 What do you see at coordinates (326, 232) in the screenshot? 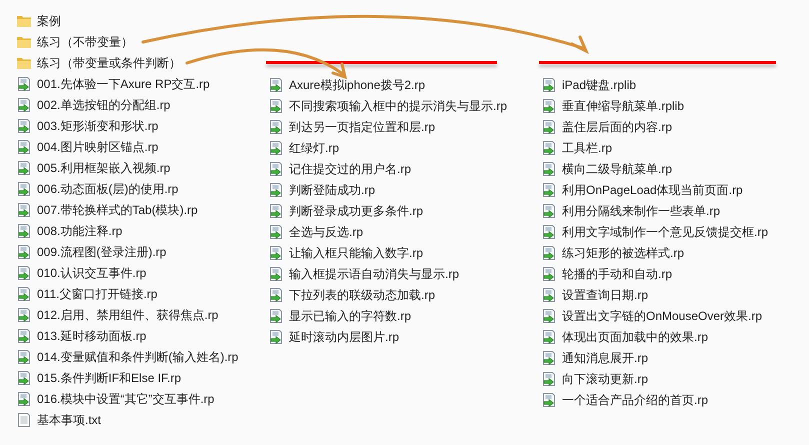
I see `file-name: 全选与反选.rp` at bounding box center [326, 232].